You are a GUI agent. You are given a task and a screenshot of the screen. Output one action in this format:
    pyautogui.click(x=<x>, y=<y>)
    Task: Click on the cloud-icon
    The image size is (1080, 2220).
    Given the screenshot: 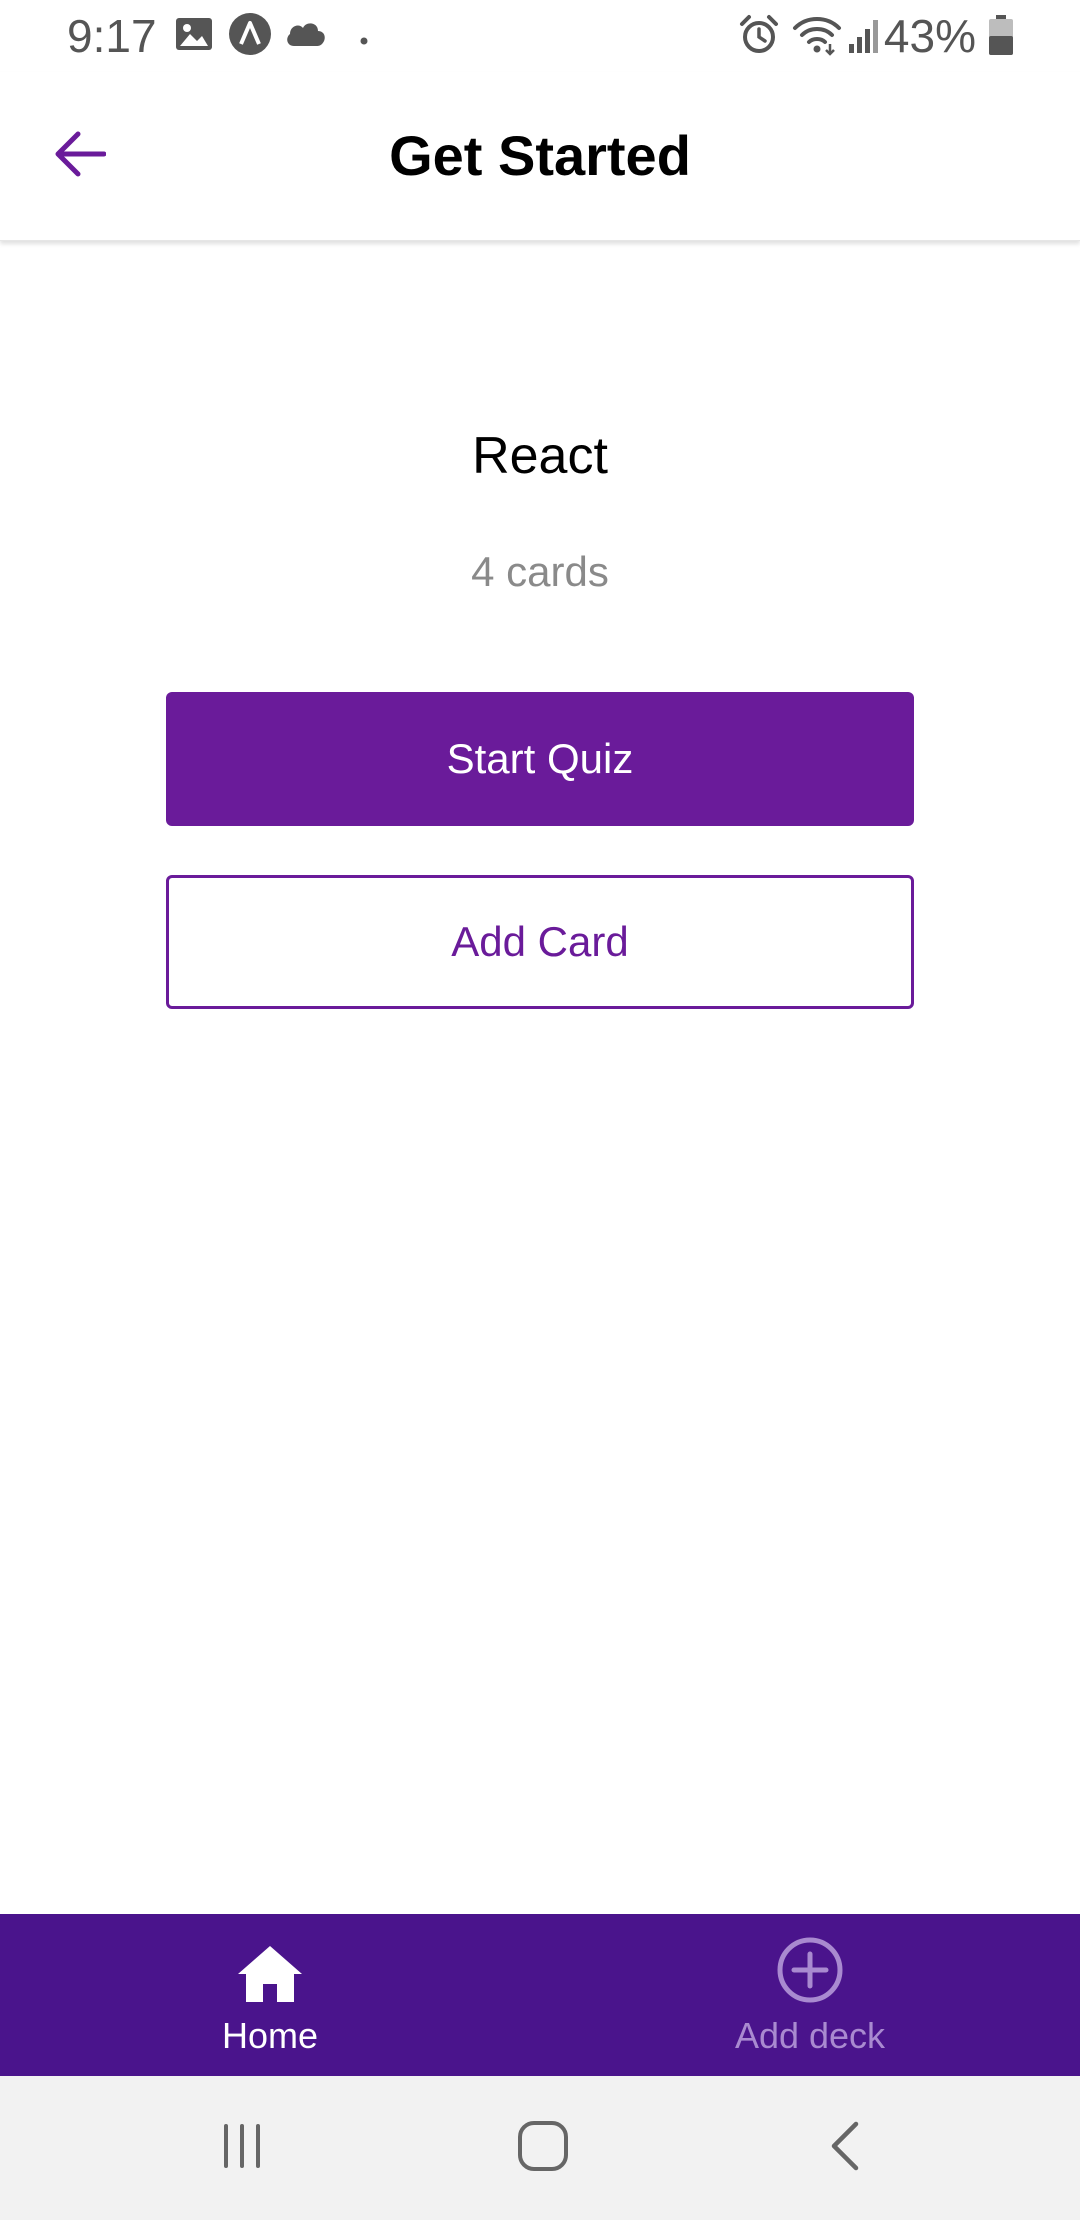 What is the action you would take?
    pyautogui.click(x=306, y=35)
    